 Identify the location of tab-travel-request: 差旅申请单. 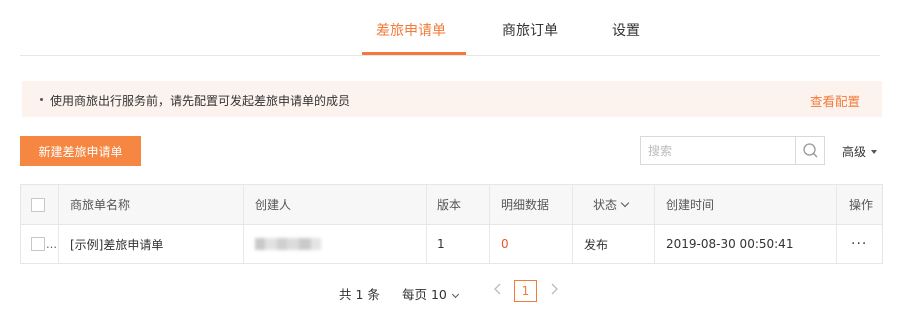
(411, 30).